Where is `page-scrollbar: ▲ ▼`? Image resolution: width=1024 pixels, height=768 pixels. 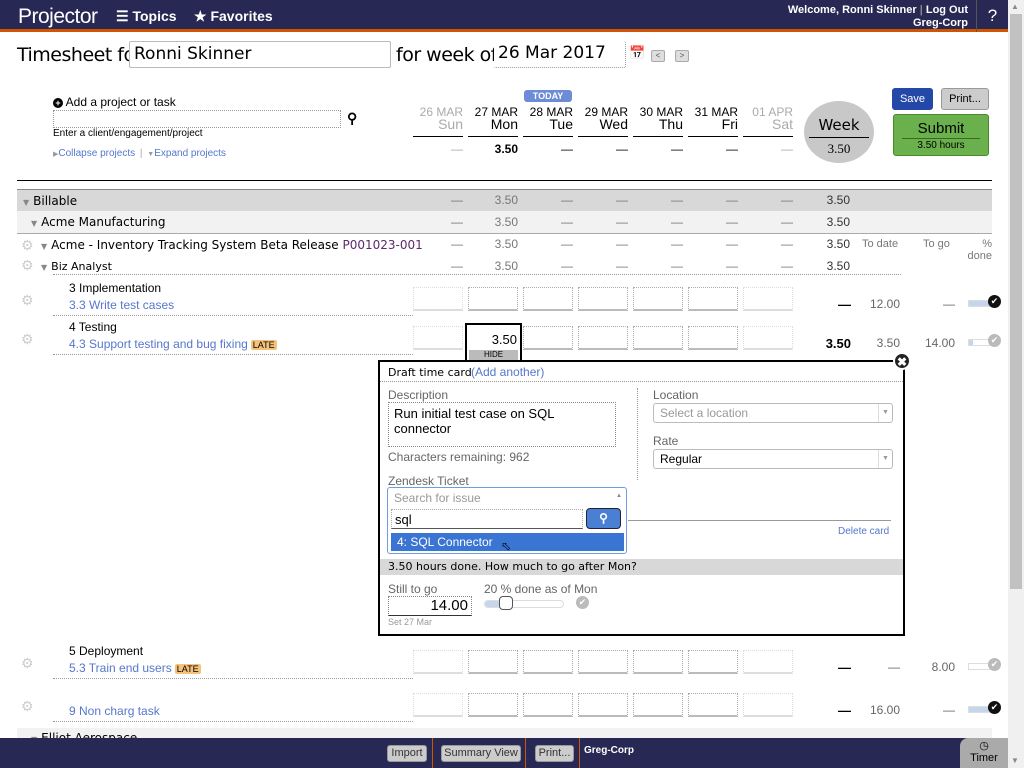
page-scrollbar: ▲ ▼ is located at coordinates (1016, 384).